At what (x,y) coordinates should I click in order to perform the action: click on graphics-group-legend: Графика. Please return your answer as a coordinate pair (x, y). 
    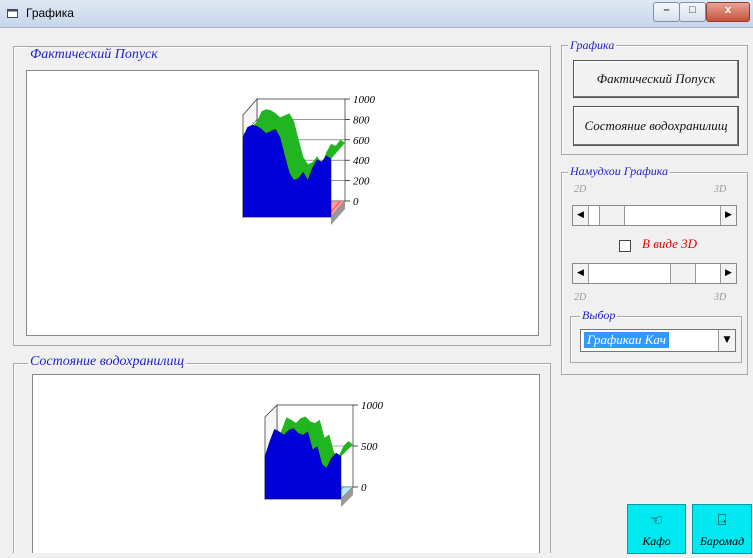
    Looking at the image, I should click on (592, 45).